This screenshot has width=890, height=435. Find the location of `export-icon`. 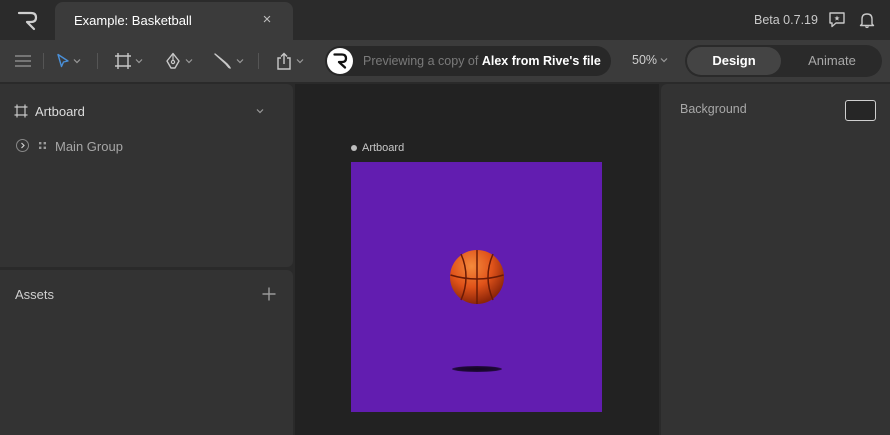

export-icon is located at coordinates (284, 61).